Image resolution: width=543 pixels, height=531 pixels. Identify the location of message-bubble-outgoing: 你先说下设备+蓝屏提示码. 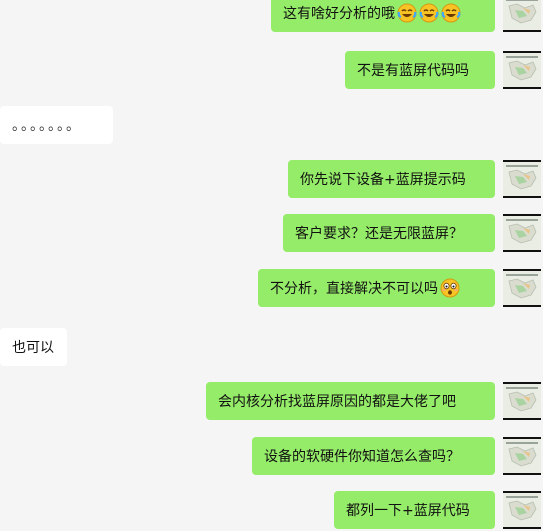
(391, 179).